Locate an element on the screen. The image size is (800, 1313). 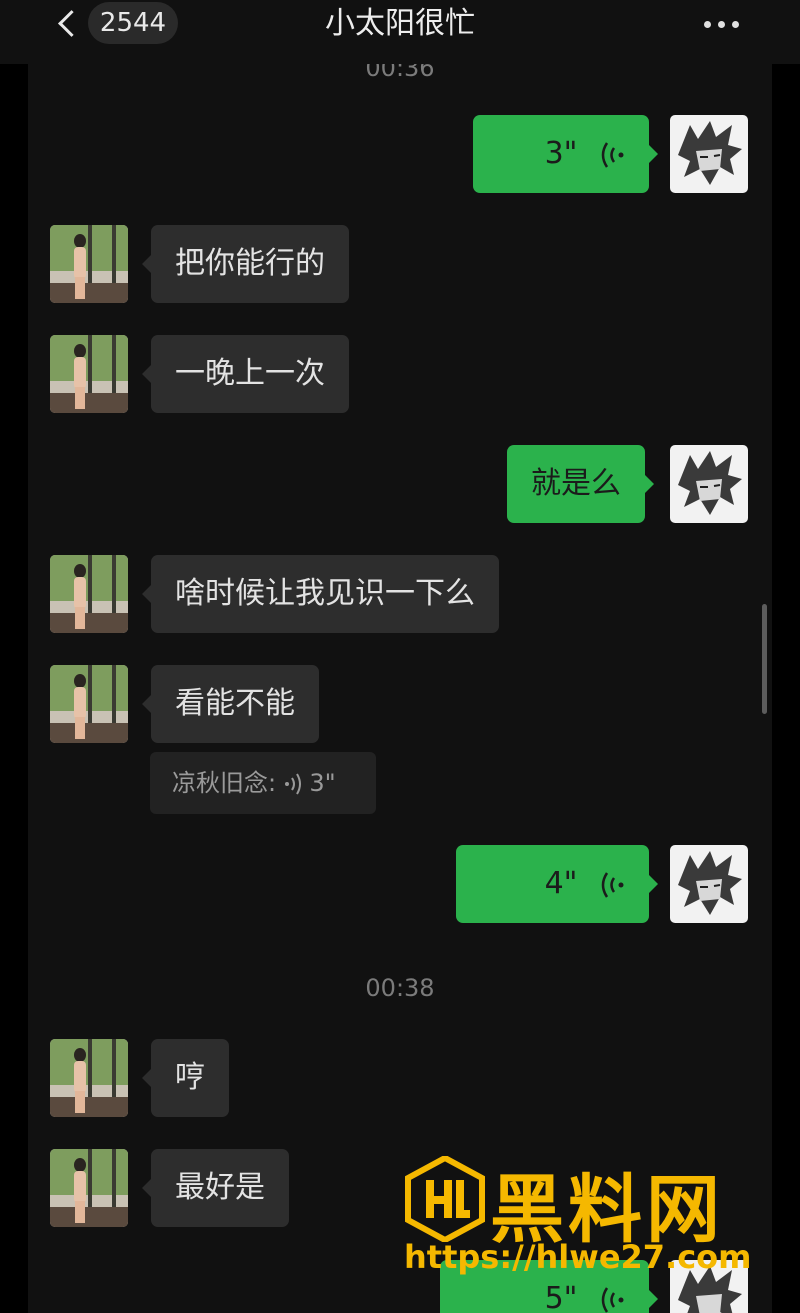
scrollbar is located at coordinates (764, 659).